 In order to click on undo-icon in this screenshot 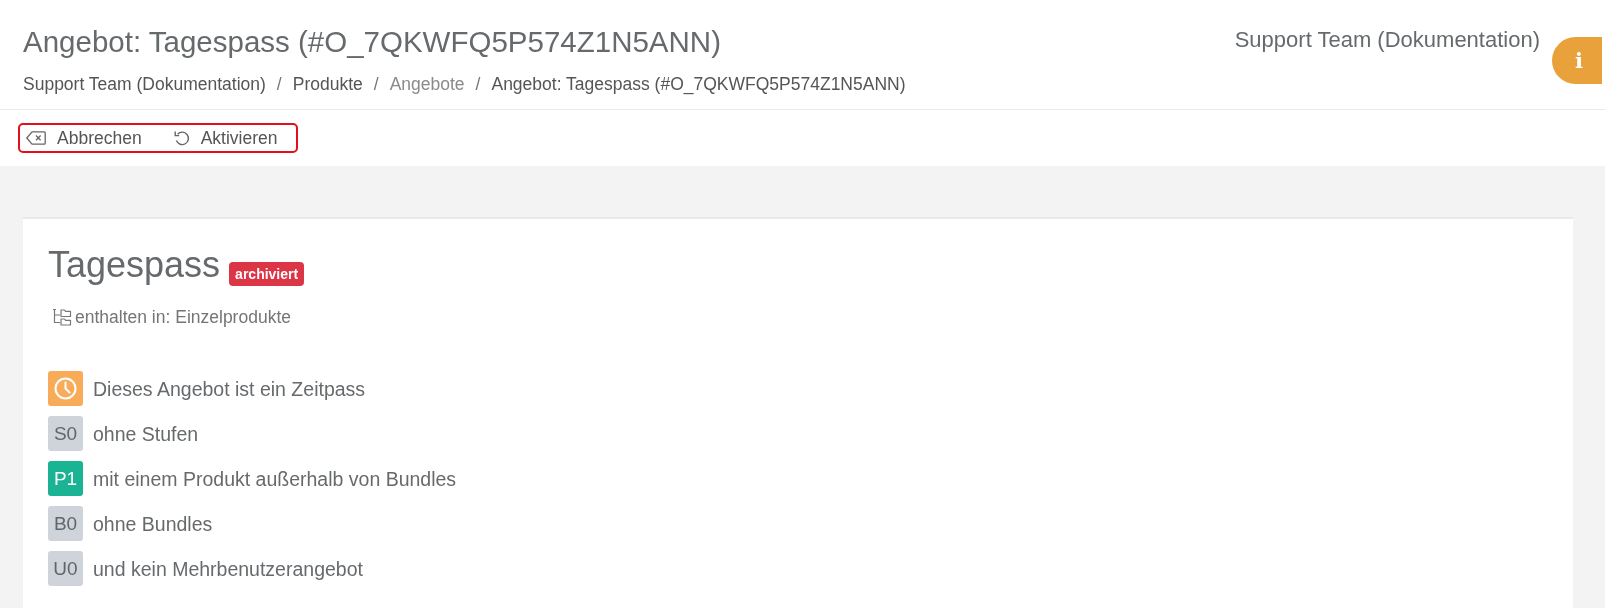, I will do `click(181, 138)`.